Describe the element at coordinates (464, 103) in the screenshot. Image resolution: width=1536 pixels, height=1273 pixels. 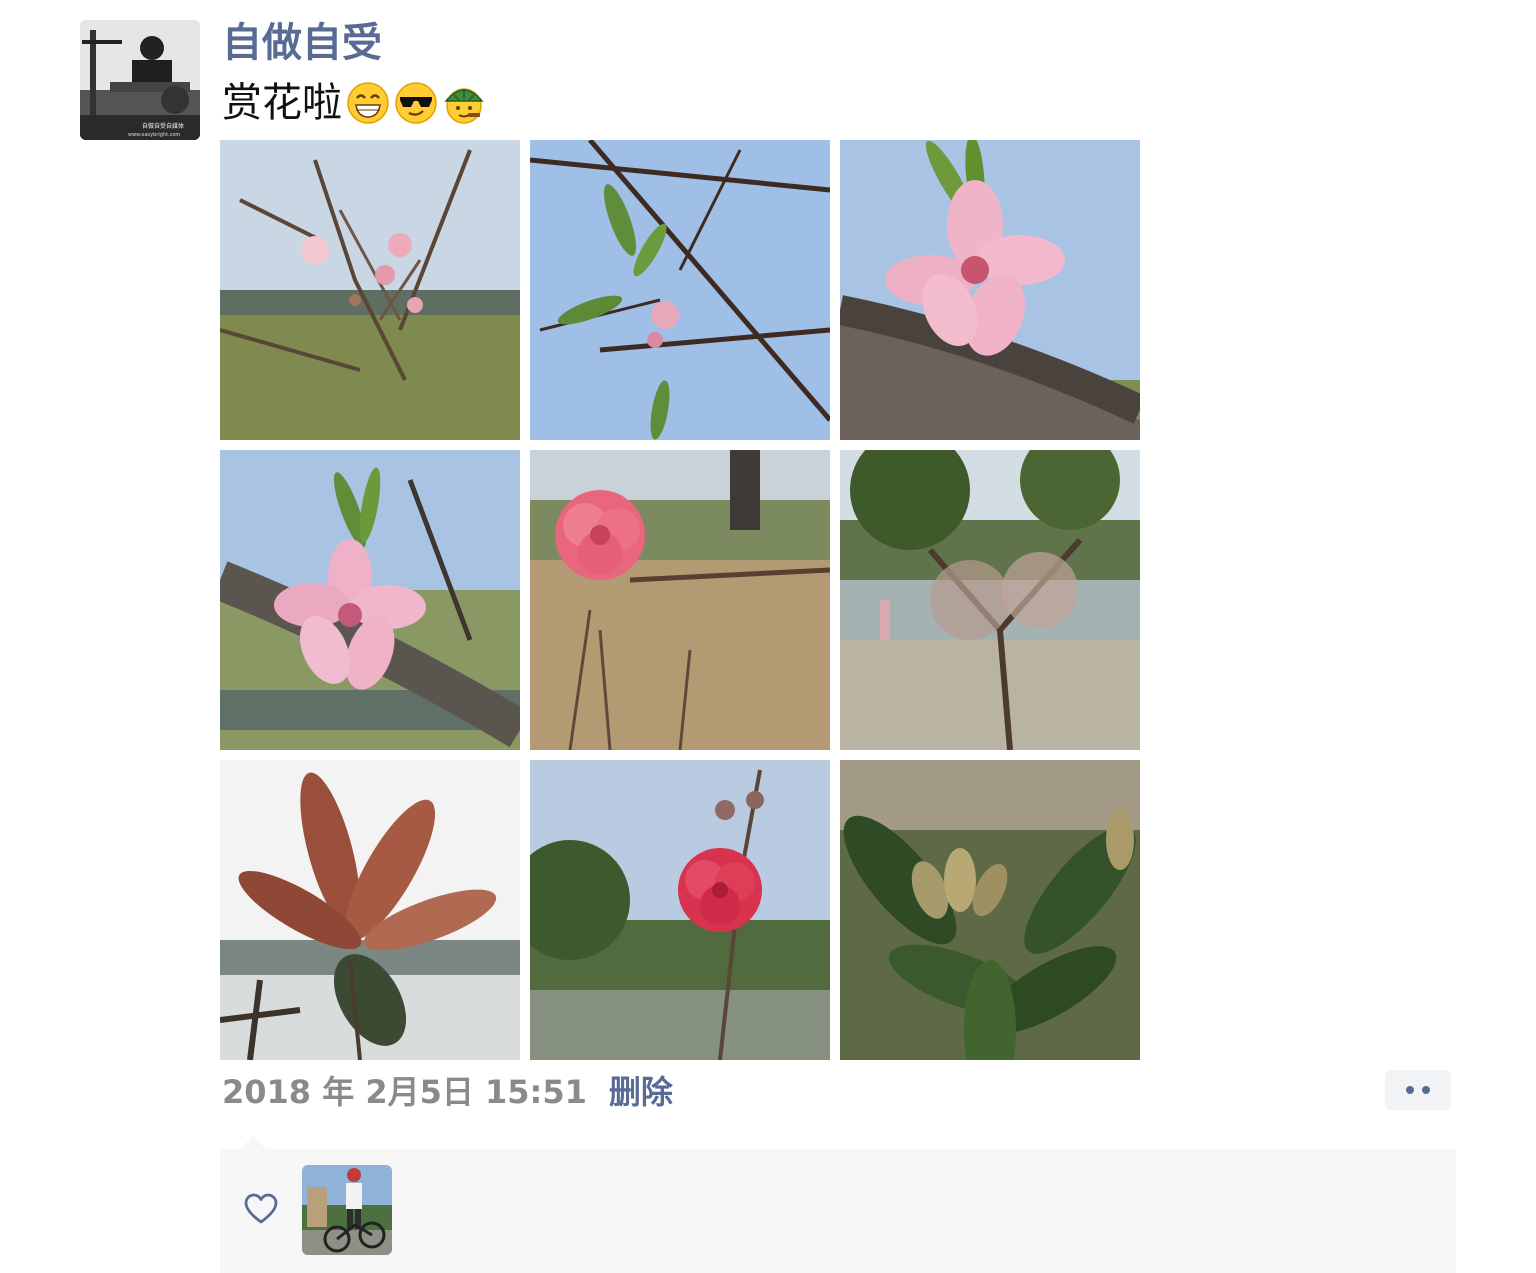
I see `turtle-emoji-icon` at that location.